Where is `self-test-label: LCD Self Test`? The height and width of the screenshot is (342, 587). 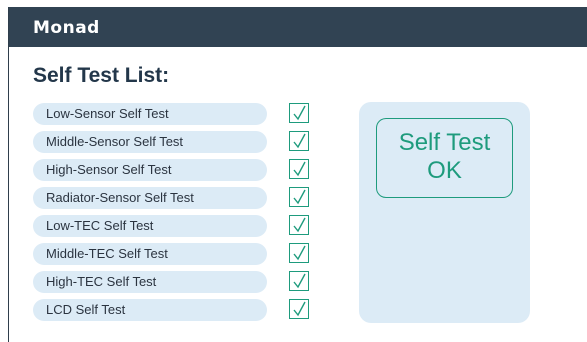
self-test-label: LCD Self Test is located at coordinates (150, 310).